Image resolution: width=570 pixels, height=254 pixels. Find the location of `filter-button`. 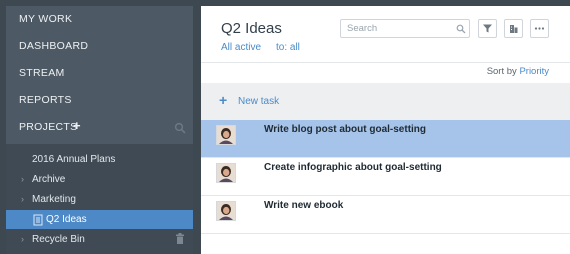

filter-button is located at coordinates (487, 28).